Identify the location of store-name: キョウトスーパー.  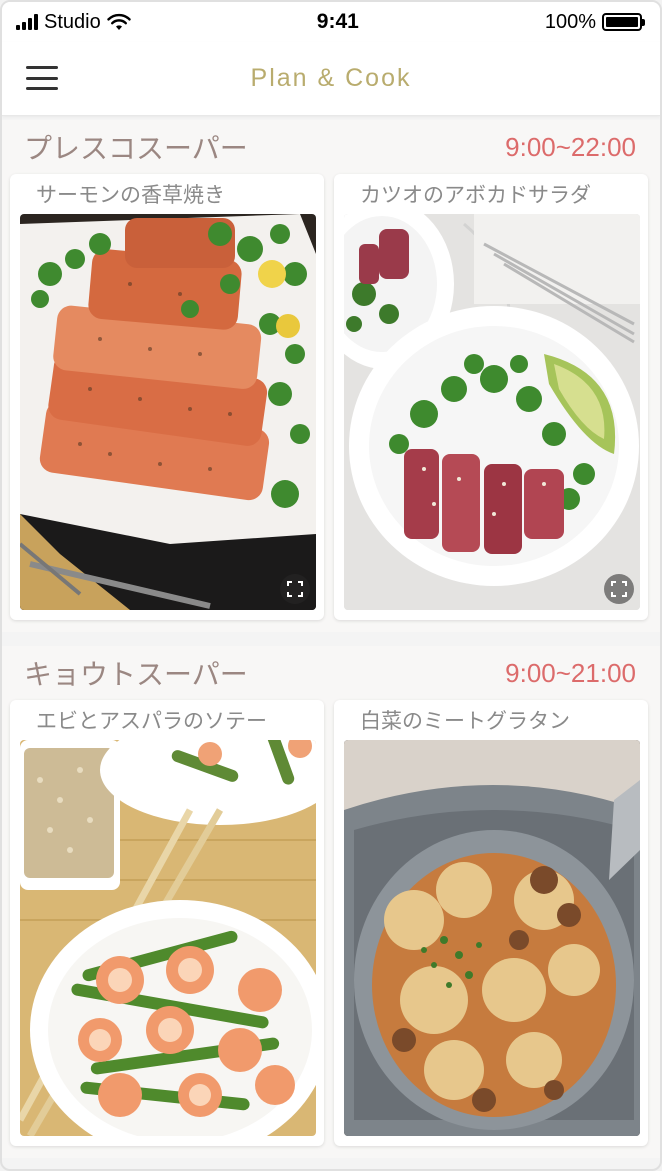
(136, 674).